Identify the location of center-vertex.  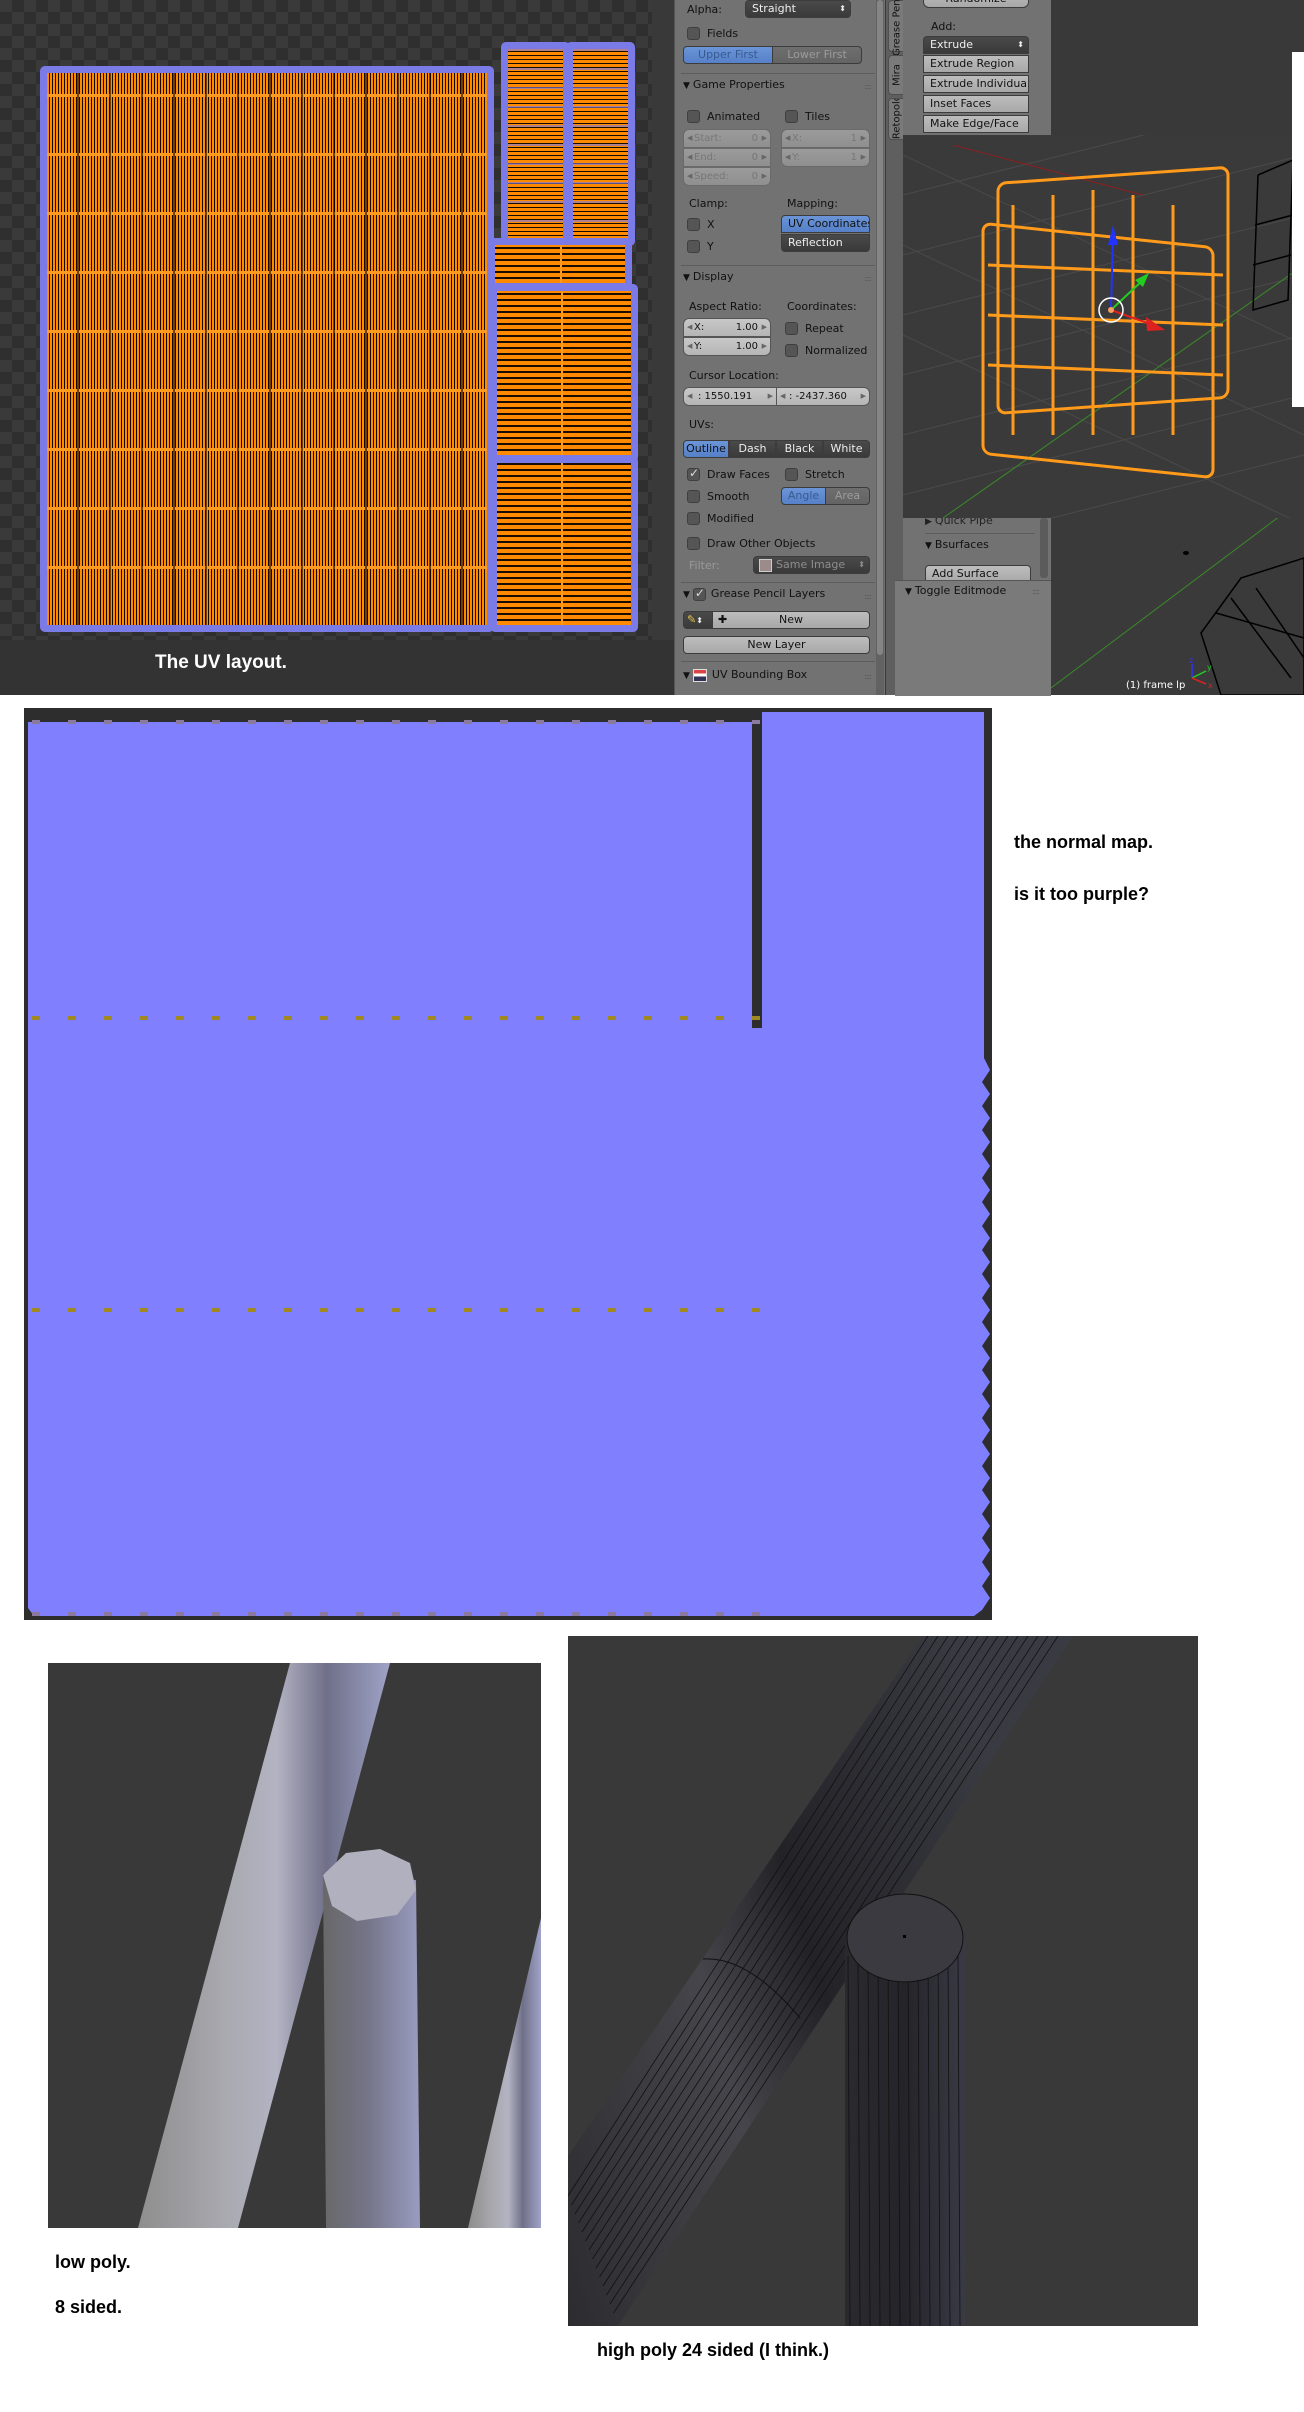
(904, 1936).